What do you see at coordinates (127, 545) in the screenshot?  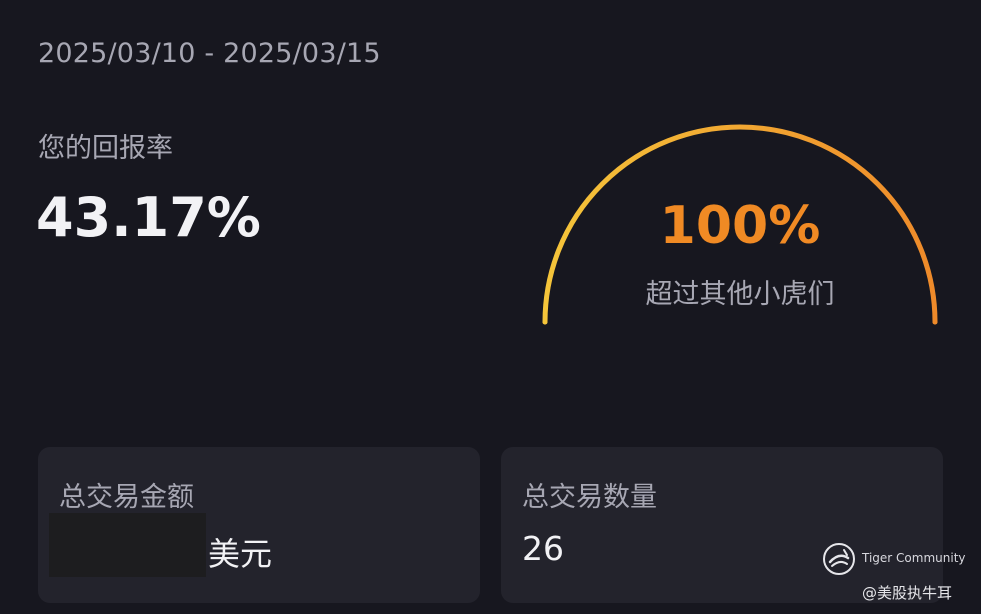 I see `redacted-amount` at bounding box center [127, 545].